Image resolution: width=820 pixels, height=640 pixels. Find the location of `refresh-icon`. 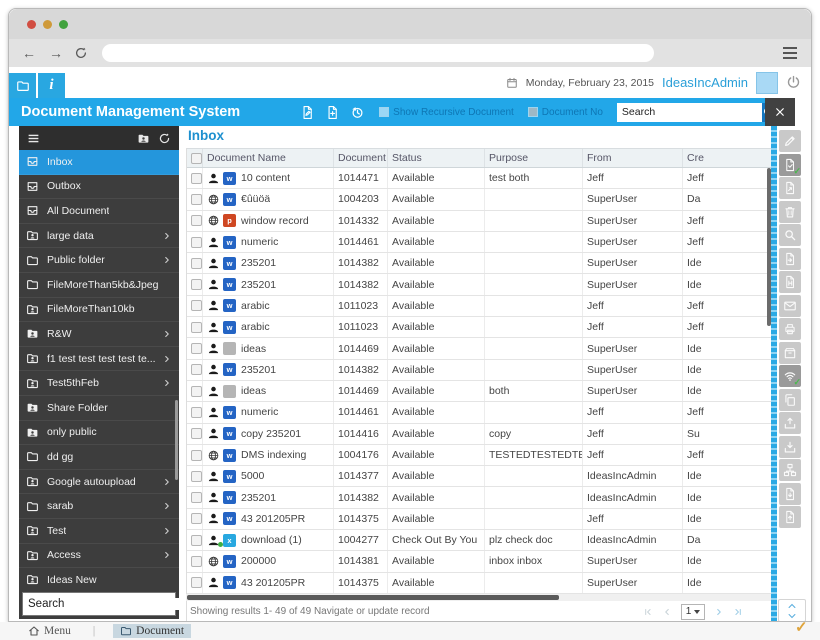

refresh-icon is located at coordinates (164, 138).